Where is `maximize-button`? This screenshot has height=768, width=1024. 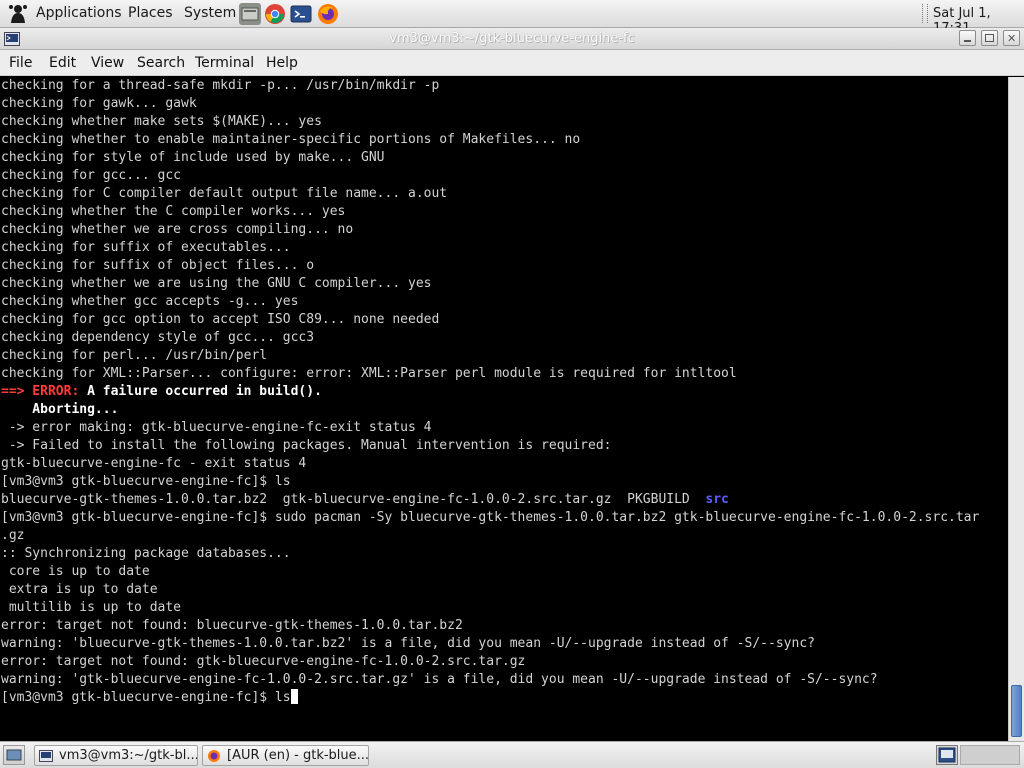
maximize-button is located at coordinates (989, 38).